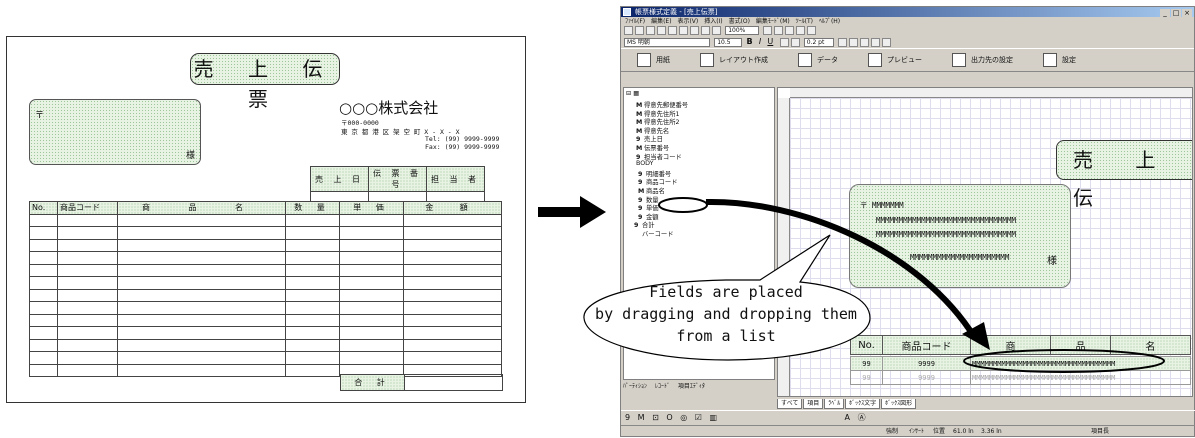 The image size is (1195, 438). What do you see at coordinates (1059, 60) in the screenshot?
I see `settings-button: 設定` at bounding box center [1059, 60].